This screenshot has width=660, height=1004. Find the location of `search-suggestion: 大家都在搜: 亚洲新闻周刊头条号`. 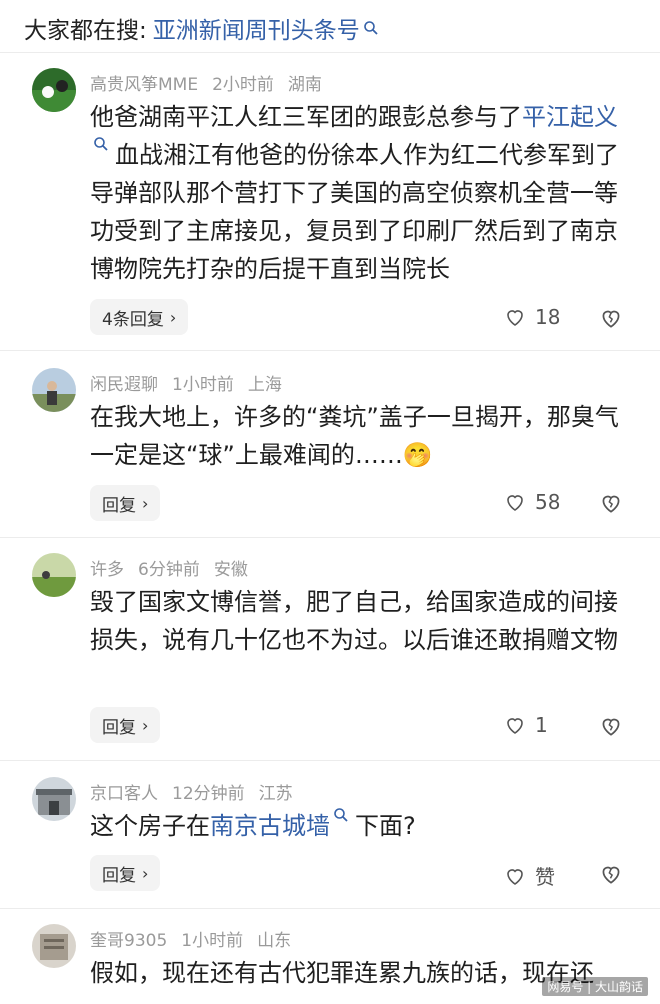

search-suggestion: 大家都在搜: 亚洲新闻周刊头条号 is located at coordinates (201, 28).